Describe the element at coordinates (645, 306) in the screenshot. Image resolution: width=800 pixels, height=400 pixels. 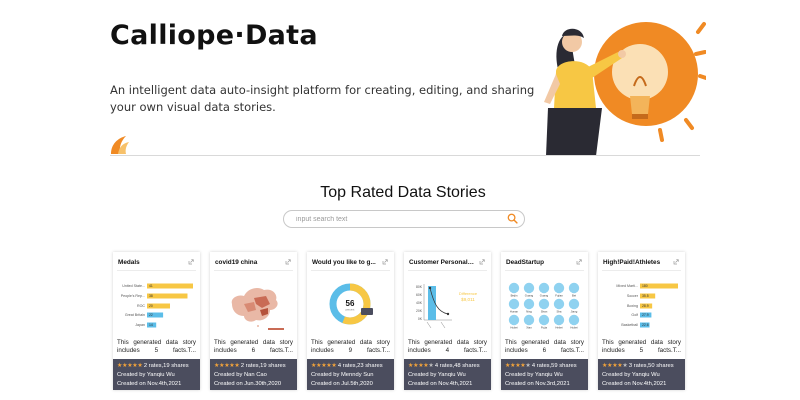
I see `bar-value: 28.9` at that location.